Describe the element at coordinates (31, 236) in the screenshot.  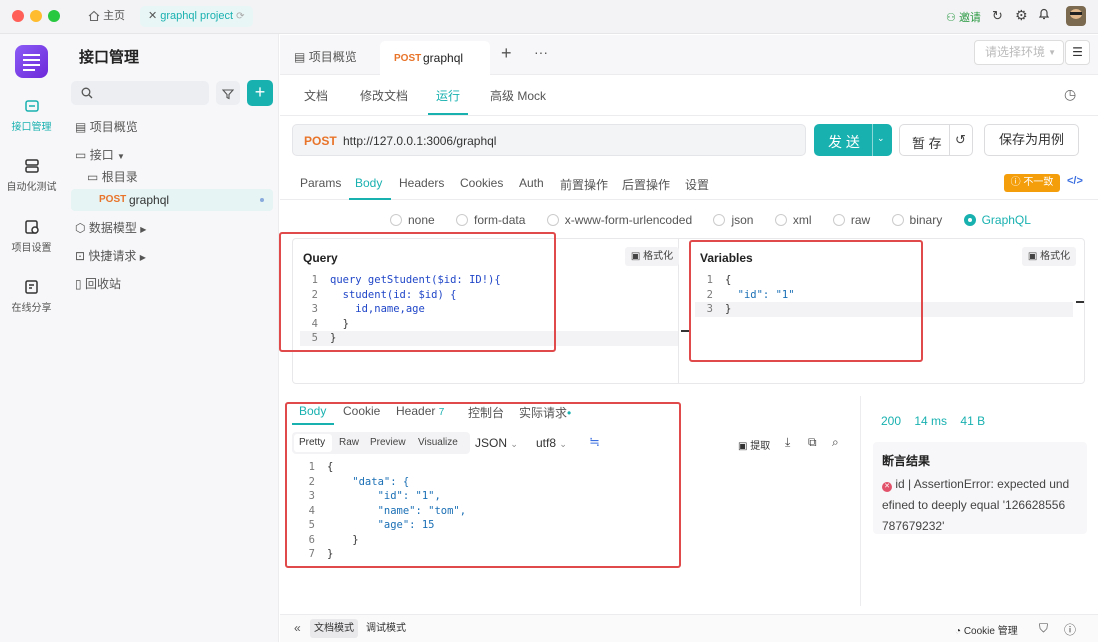
I see `rail-item-settings: 项目设置` at that location.